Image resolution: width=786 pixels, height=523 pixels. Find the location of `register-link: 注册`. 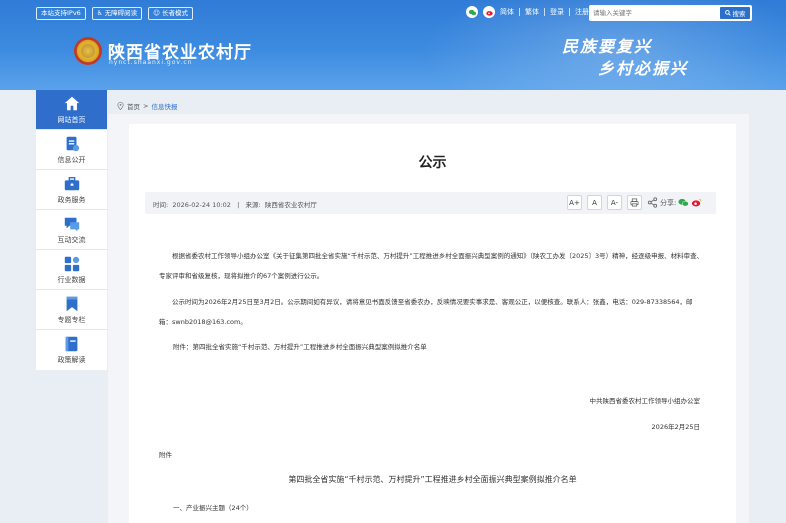

register-link: 注册 is located at coordinates (582, 12).